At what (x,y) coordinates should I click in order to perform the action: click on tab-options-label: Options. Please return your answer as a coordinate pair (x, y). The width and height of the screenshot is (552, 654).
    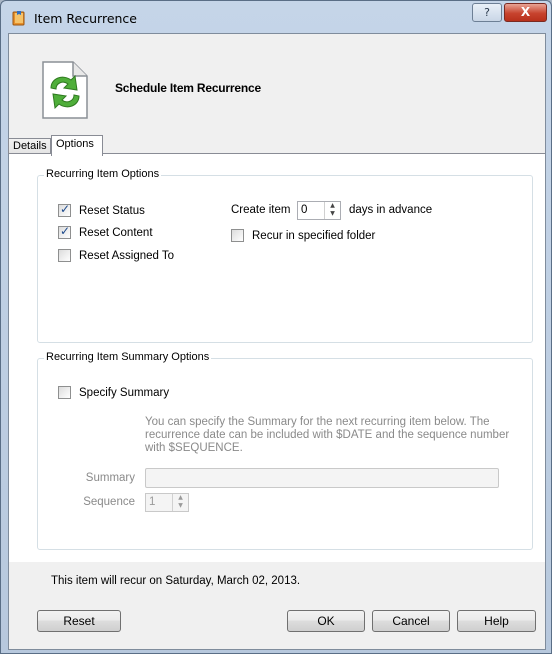
    Looking at the image, I should click on (75, 144).